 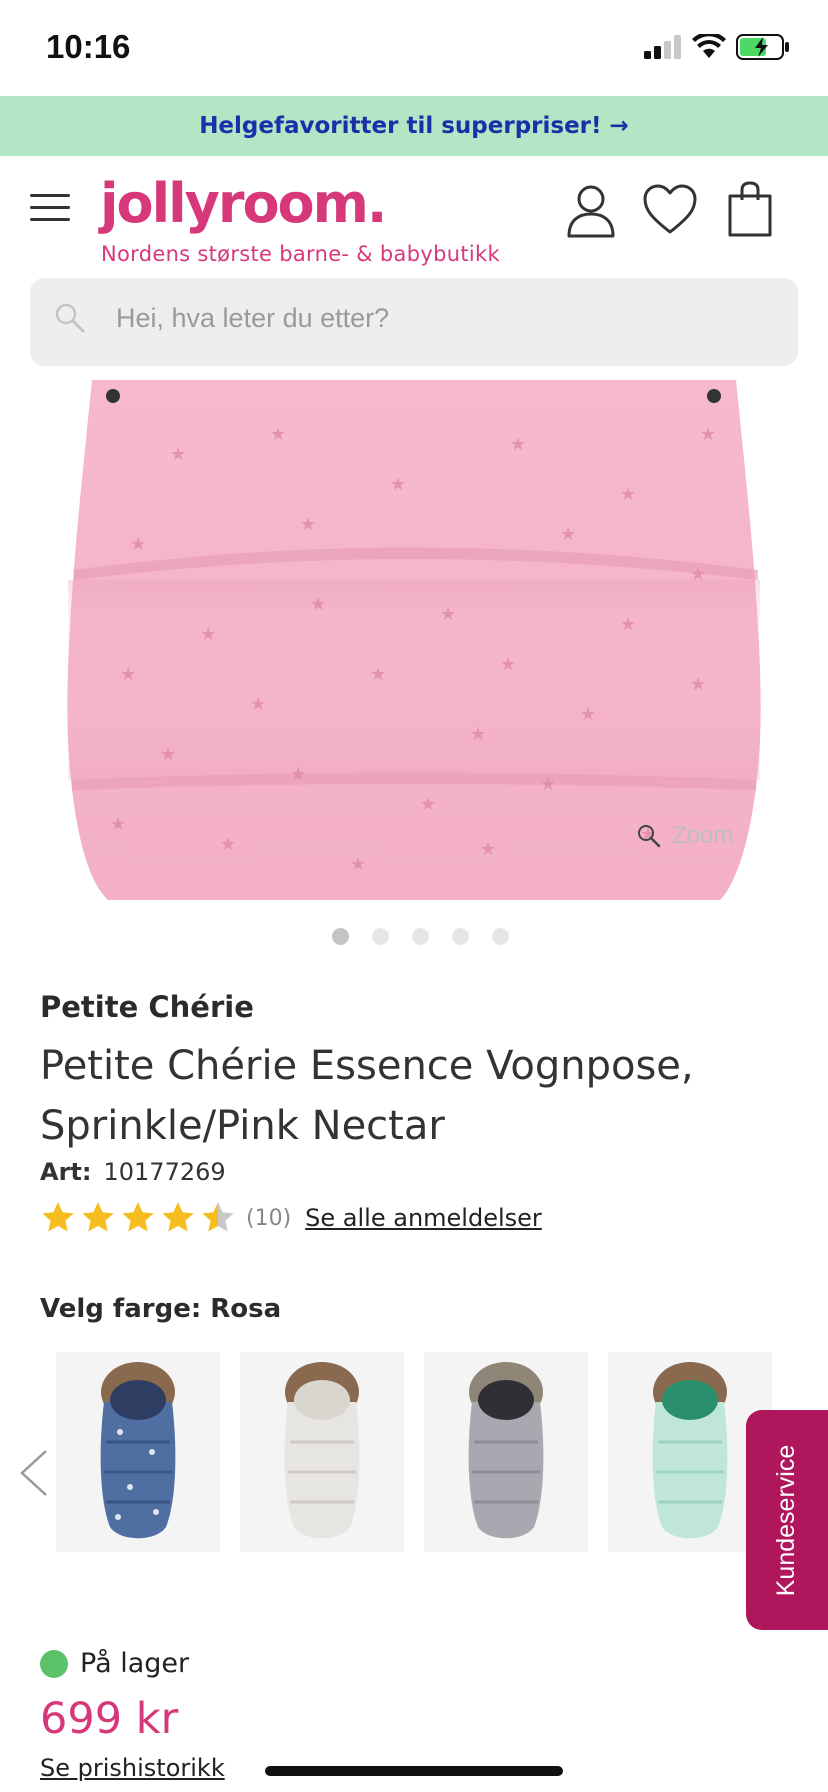 What do you see at coordinates (88, 46) in the screenshot?
I see `status-time: 10:16` at bounding box center [88, 46].